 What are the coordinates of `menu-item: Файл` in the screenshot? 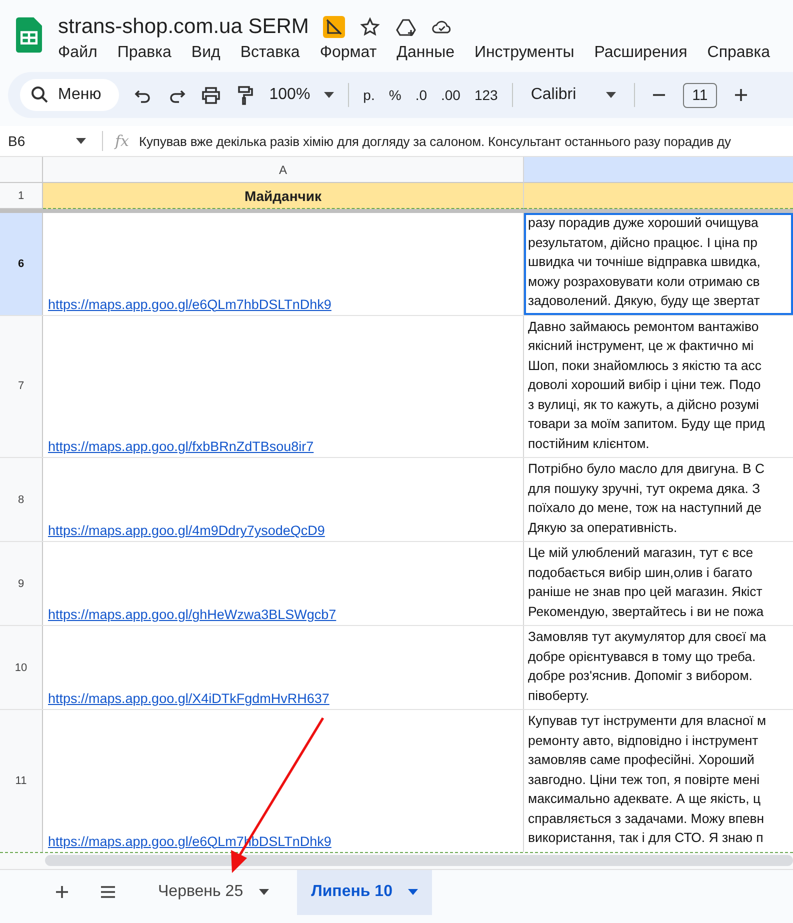 It's located at (82, 53).